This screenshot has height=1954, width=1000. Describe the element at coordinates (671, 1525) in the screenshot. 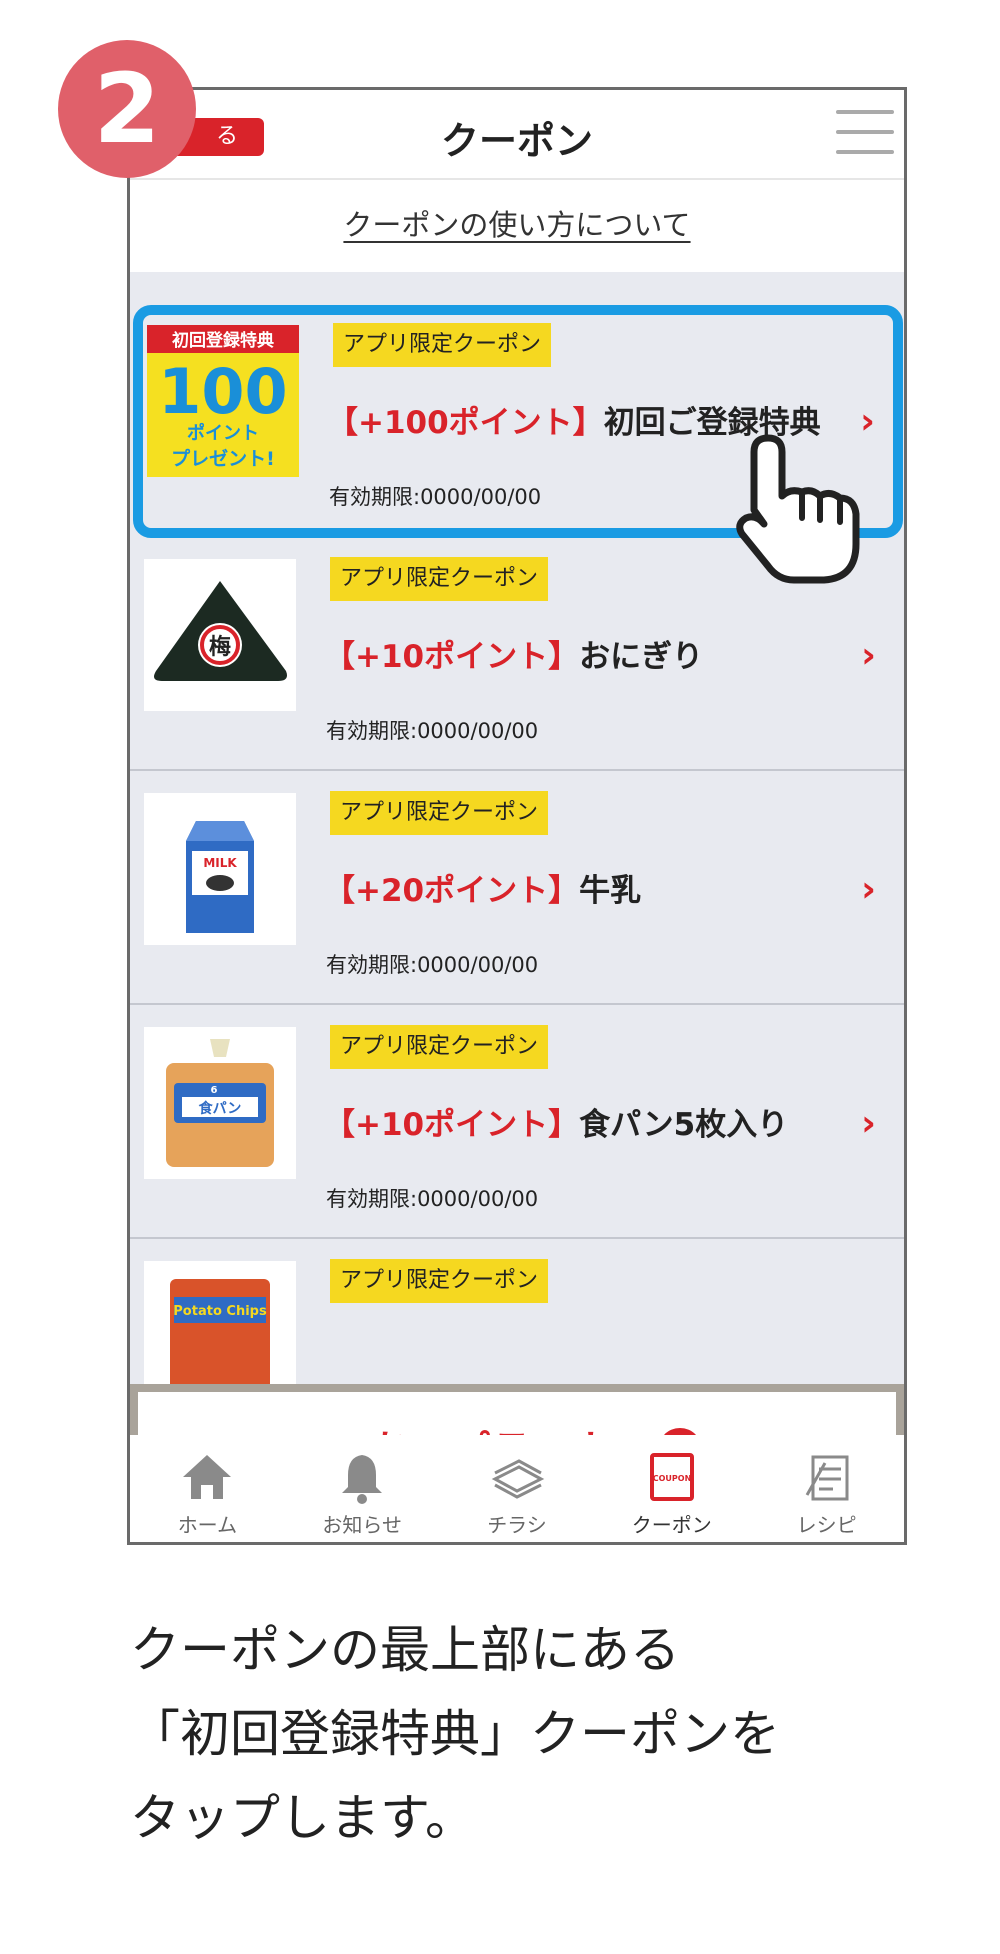

I see `tab-label: クーポン` at that location.